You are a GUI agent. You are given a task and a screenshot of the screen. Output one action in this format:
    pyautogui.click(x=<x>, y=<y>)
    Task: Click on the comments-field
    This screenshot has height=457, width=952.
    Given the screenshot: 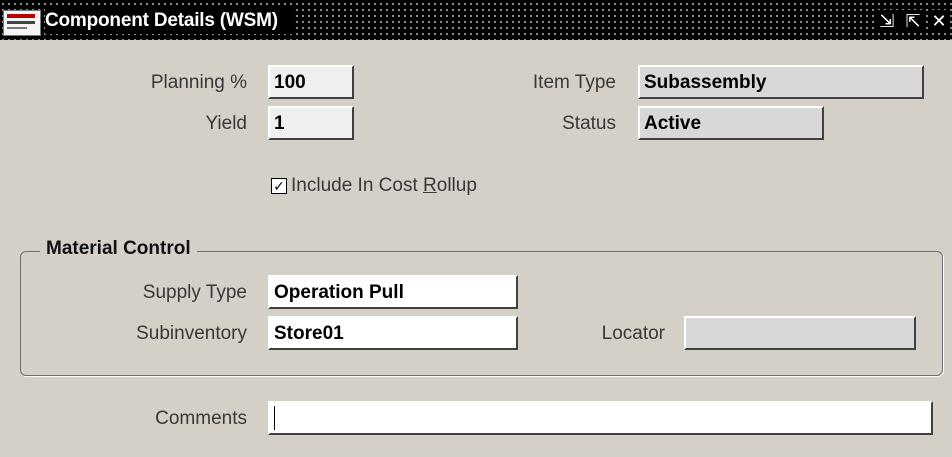 What is the action you would take?
    pyautogui.click(x=600, y=418)
    